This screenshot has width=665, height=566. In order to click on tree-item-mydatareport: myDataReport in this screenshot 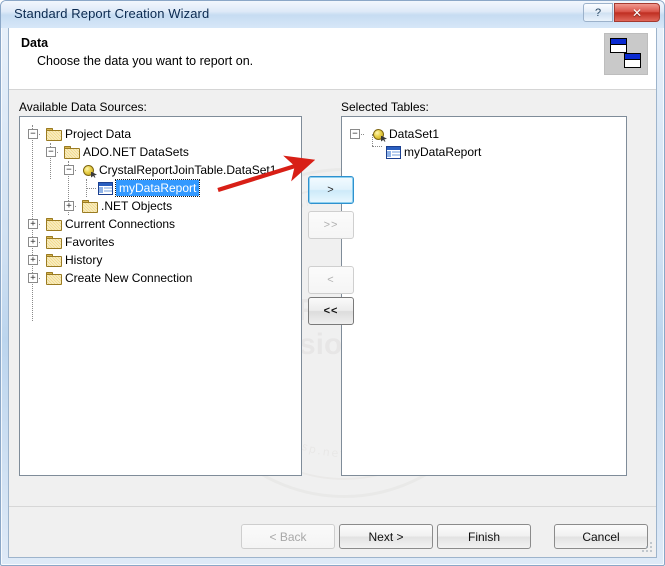, I will do `click(110, 188)`.